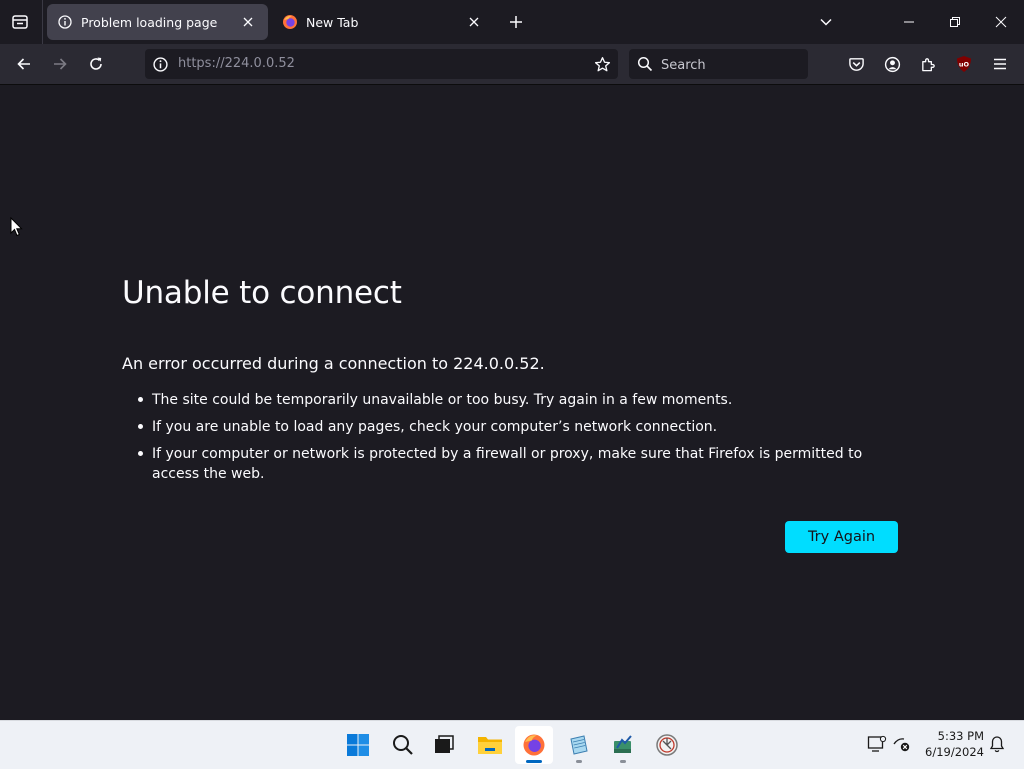 This screenshot has width=1024, height=769. What do you see at coordinates (262, 293) in the screenshot?
I see `error-title: Unable to connect` at bounding box center [262, 293].